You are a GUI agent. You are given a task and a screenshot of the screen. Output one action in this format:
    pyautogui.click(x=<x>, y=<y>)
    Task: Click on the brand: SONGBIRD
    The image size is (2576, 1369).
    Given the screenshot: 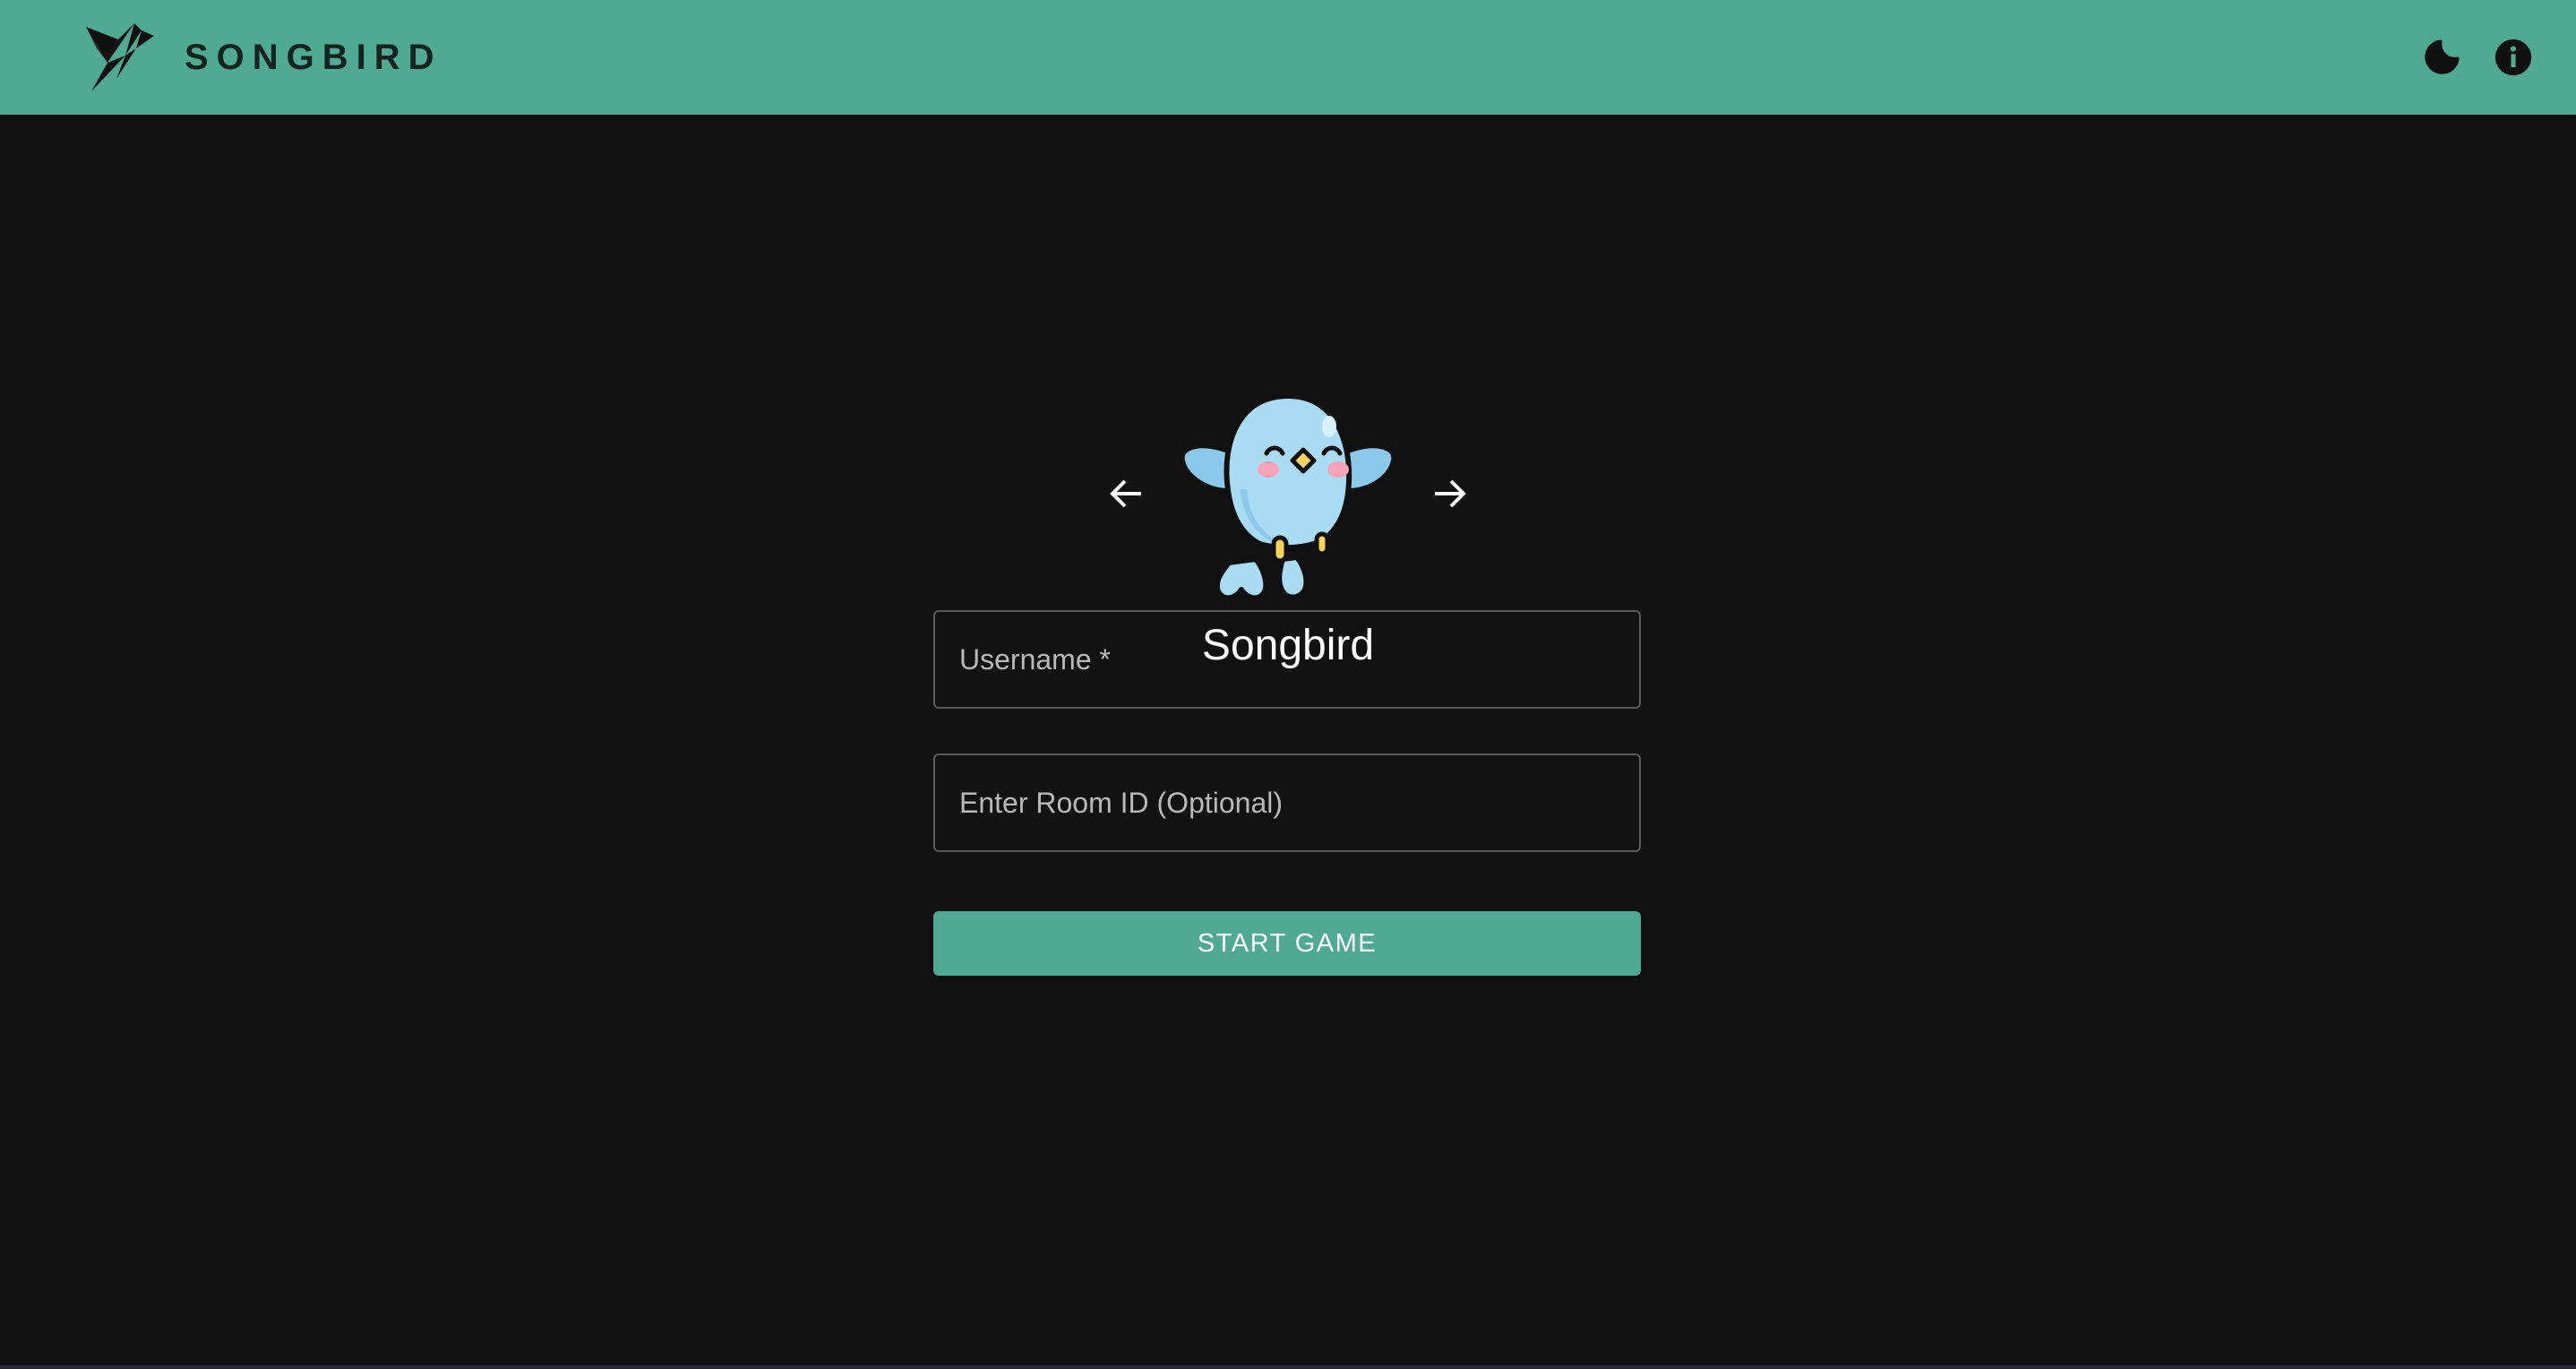 What is the action you would take?
    pyautogui.click(x=262, y=57)
    